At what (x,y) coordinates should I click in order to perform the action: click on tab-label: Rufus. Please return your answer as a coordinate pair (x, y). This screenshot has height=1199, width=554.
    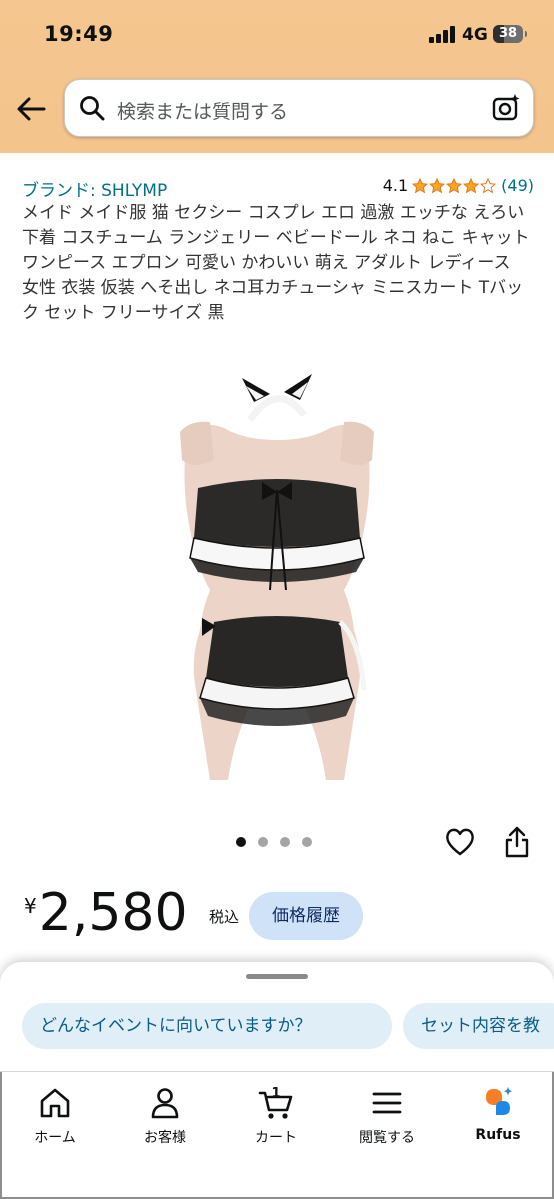
    Looking at the image, I should click on (498, 1135).